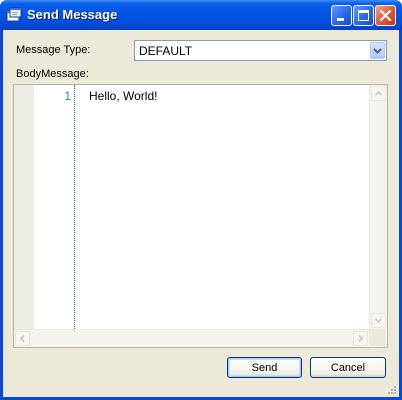 This screenshot has height=400, width=402. What do you see at coordinates (72, 14) in the screenshot?
I see `window-title: Send Message` at bounding box center [72, 14].